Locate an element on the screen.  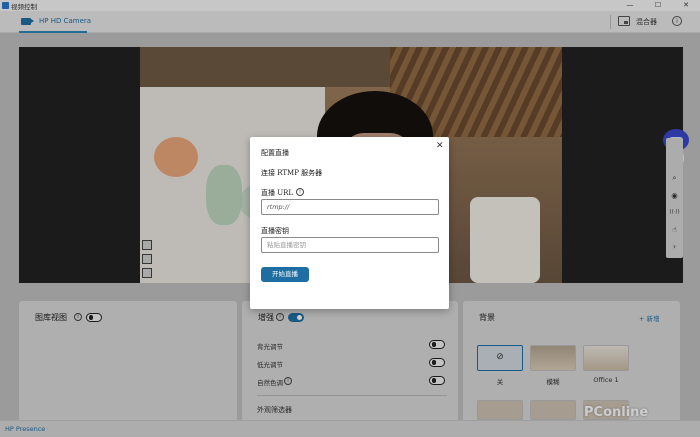
backlight-toggle is located at coordinates (437, 344).